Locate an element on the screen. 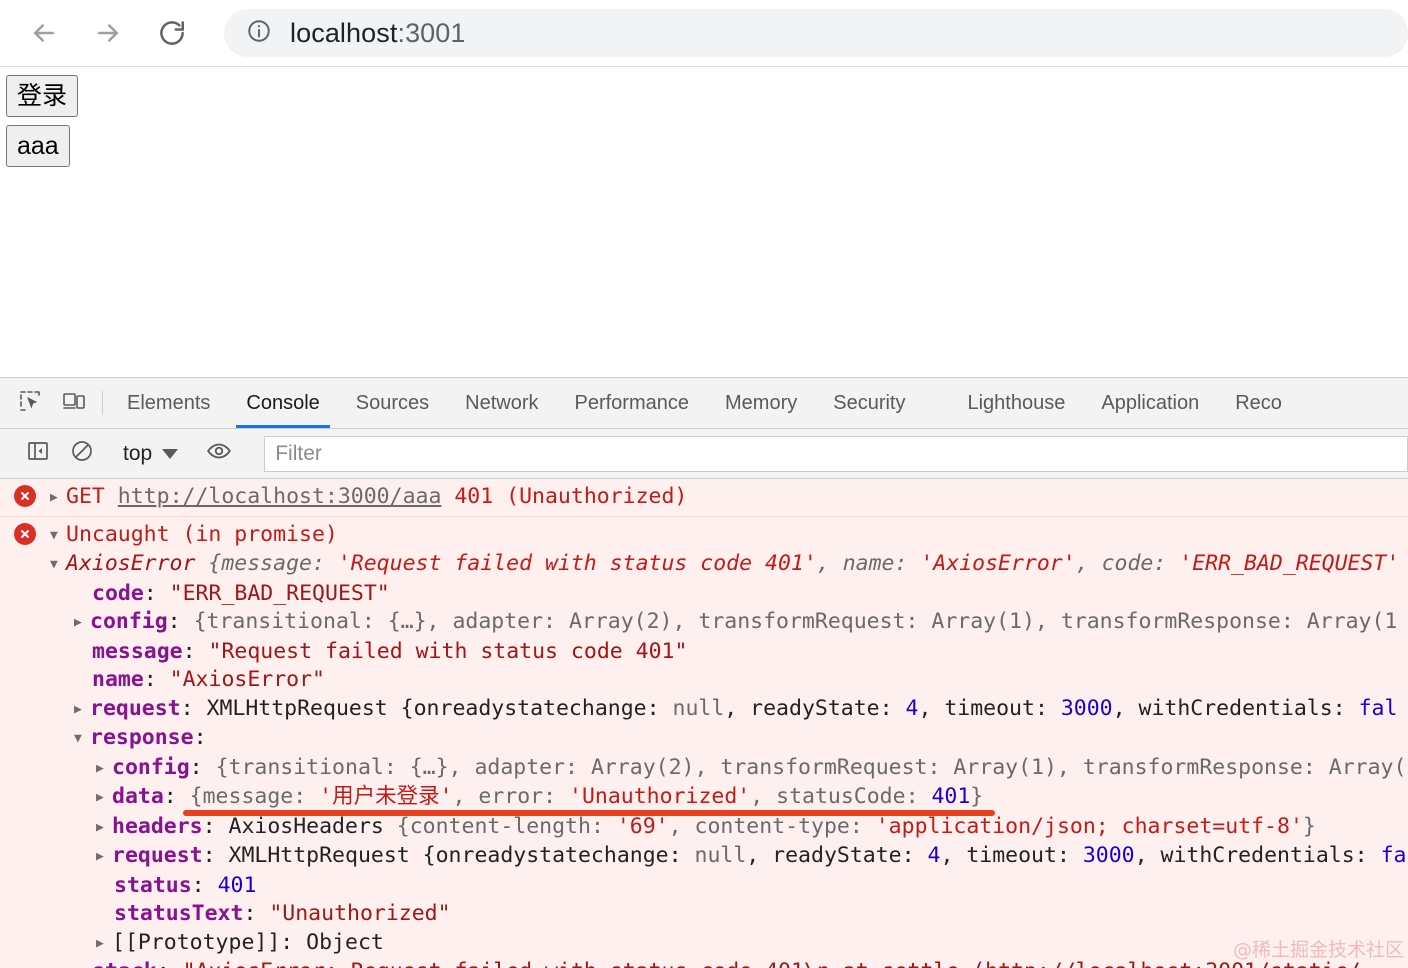  device-toolbar-icon is located at coordinates (74, 403).